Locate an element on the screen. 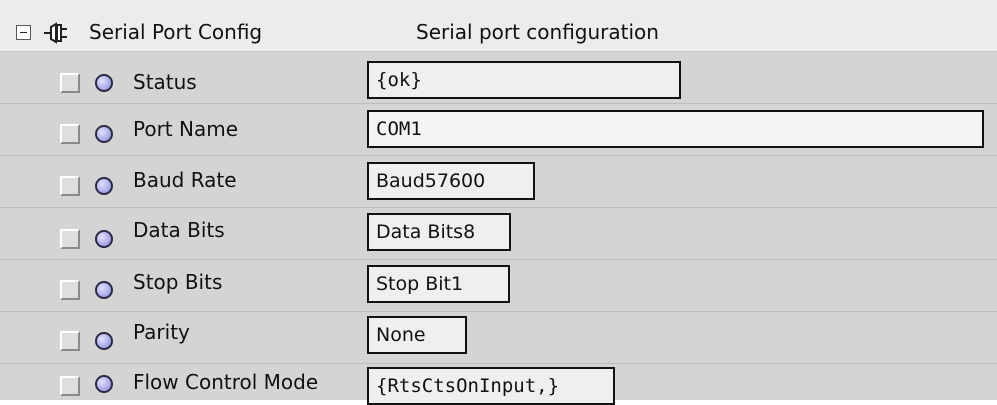 The width and height of the screenshot is (997, 405). property-label: Stop Bits is located at coordinates (178, 282).